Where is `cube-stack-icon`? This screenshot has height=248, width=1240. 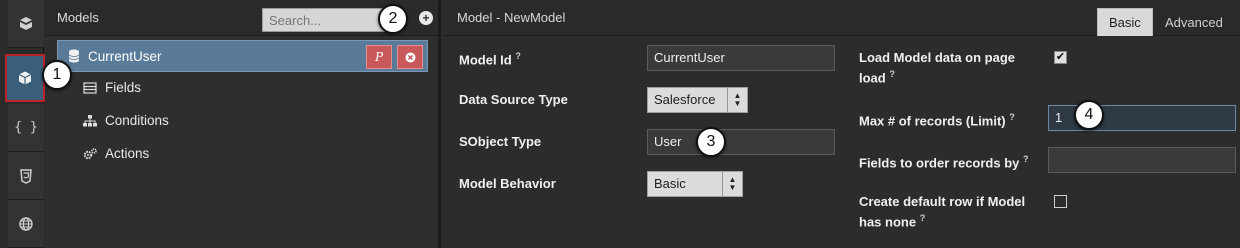
cube-stack-icon is located at coordinates (26, 23).